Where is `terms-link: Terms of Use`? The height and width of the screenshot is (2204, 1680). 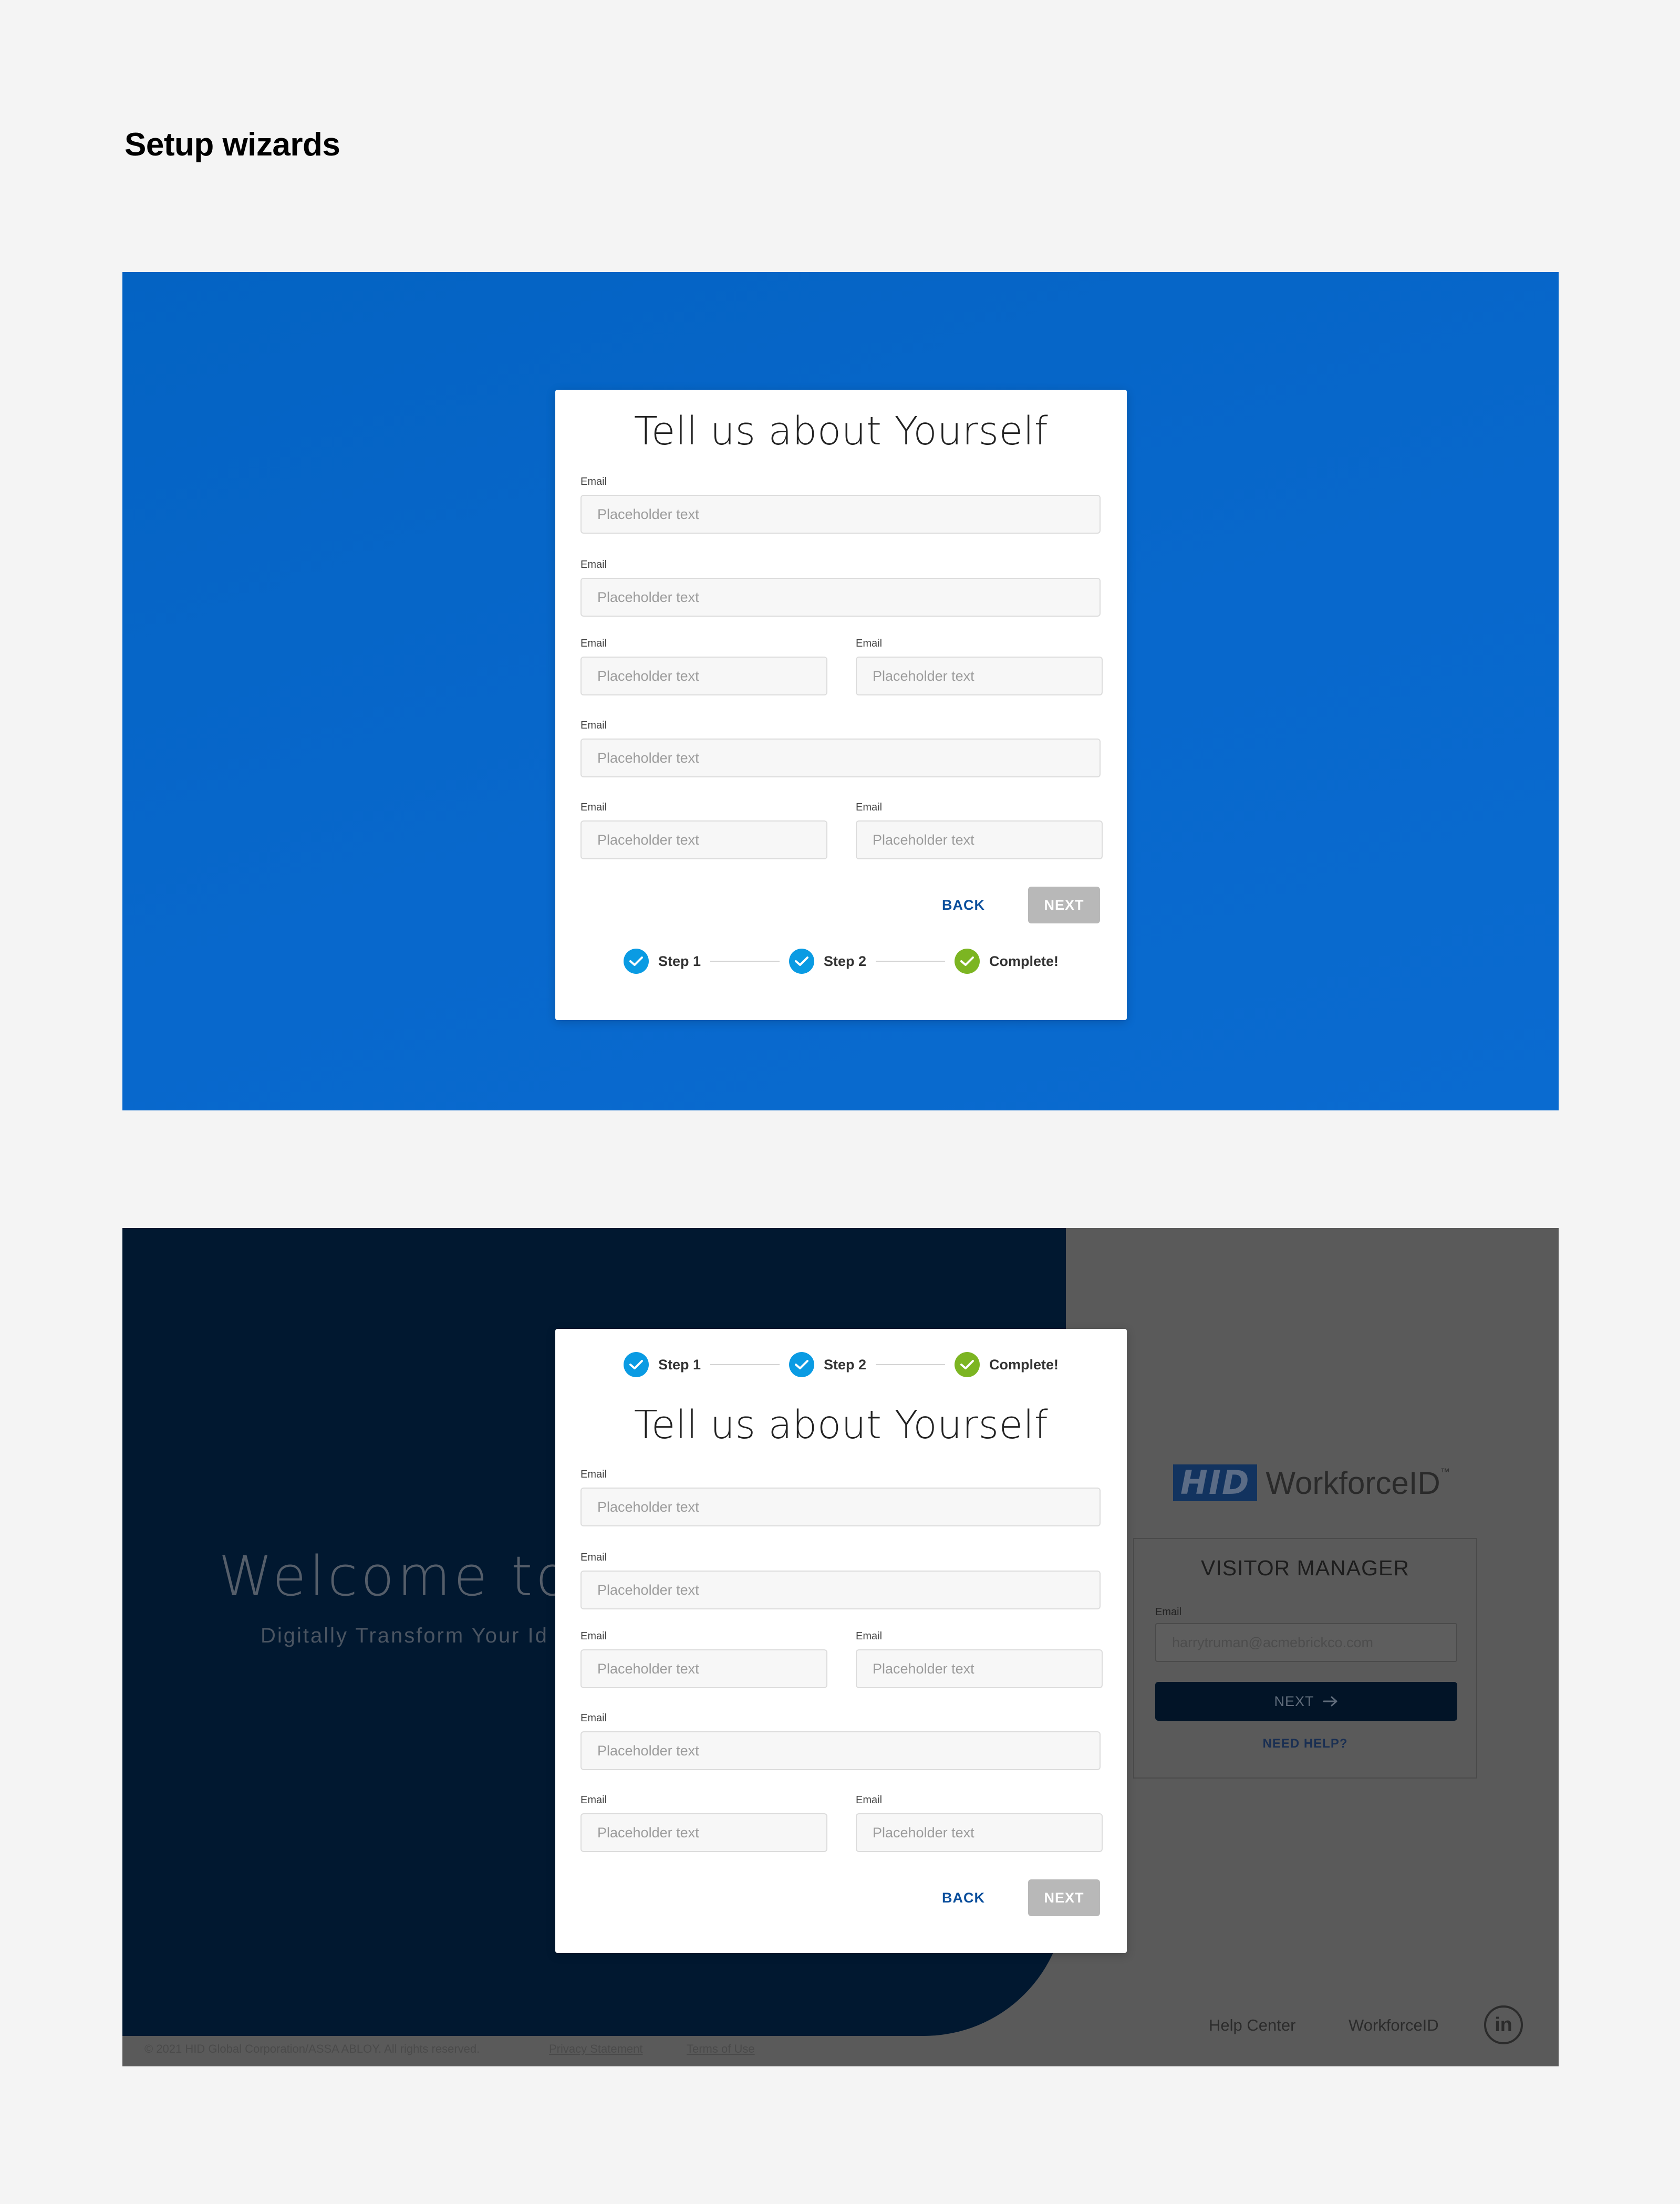 terms-link: Terms of Use is located at coordinates (721, 2049).